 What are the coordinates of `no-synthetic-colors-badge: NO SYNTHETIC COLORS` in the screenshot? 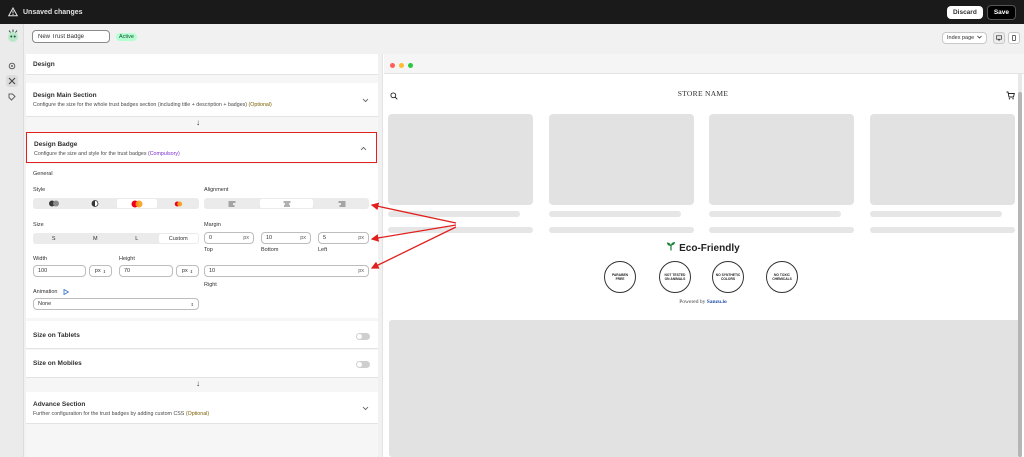 It's located at (728, 277).